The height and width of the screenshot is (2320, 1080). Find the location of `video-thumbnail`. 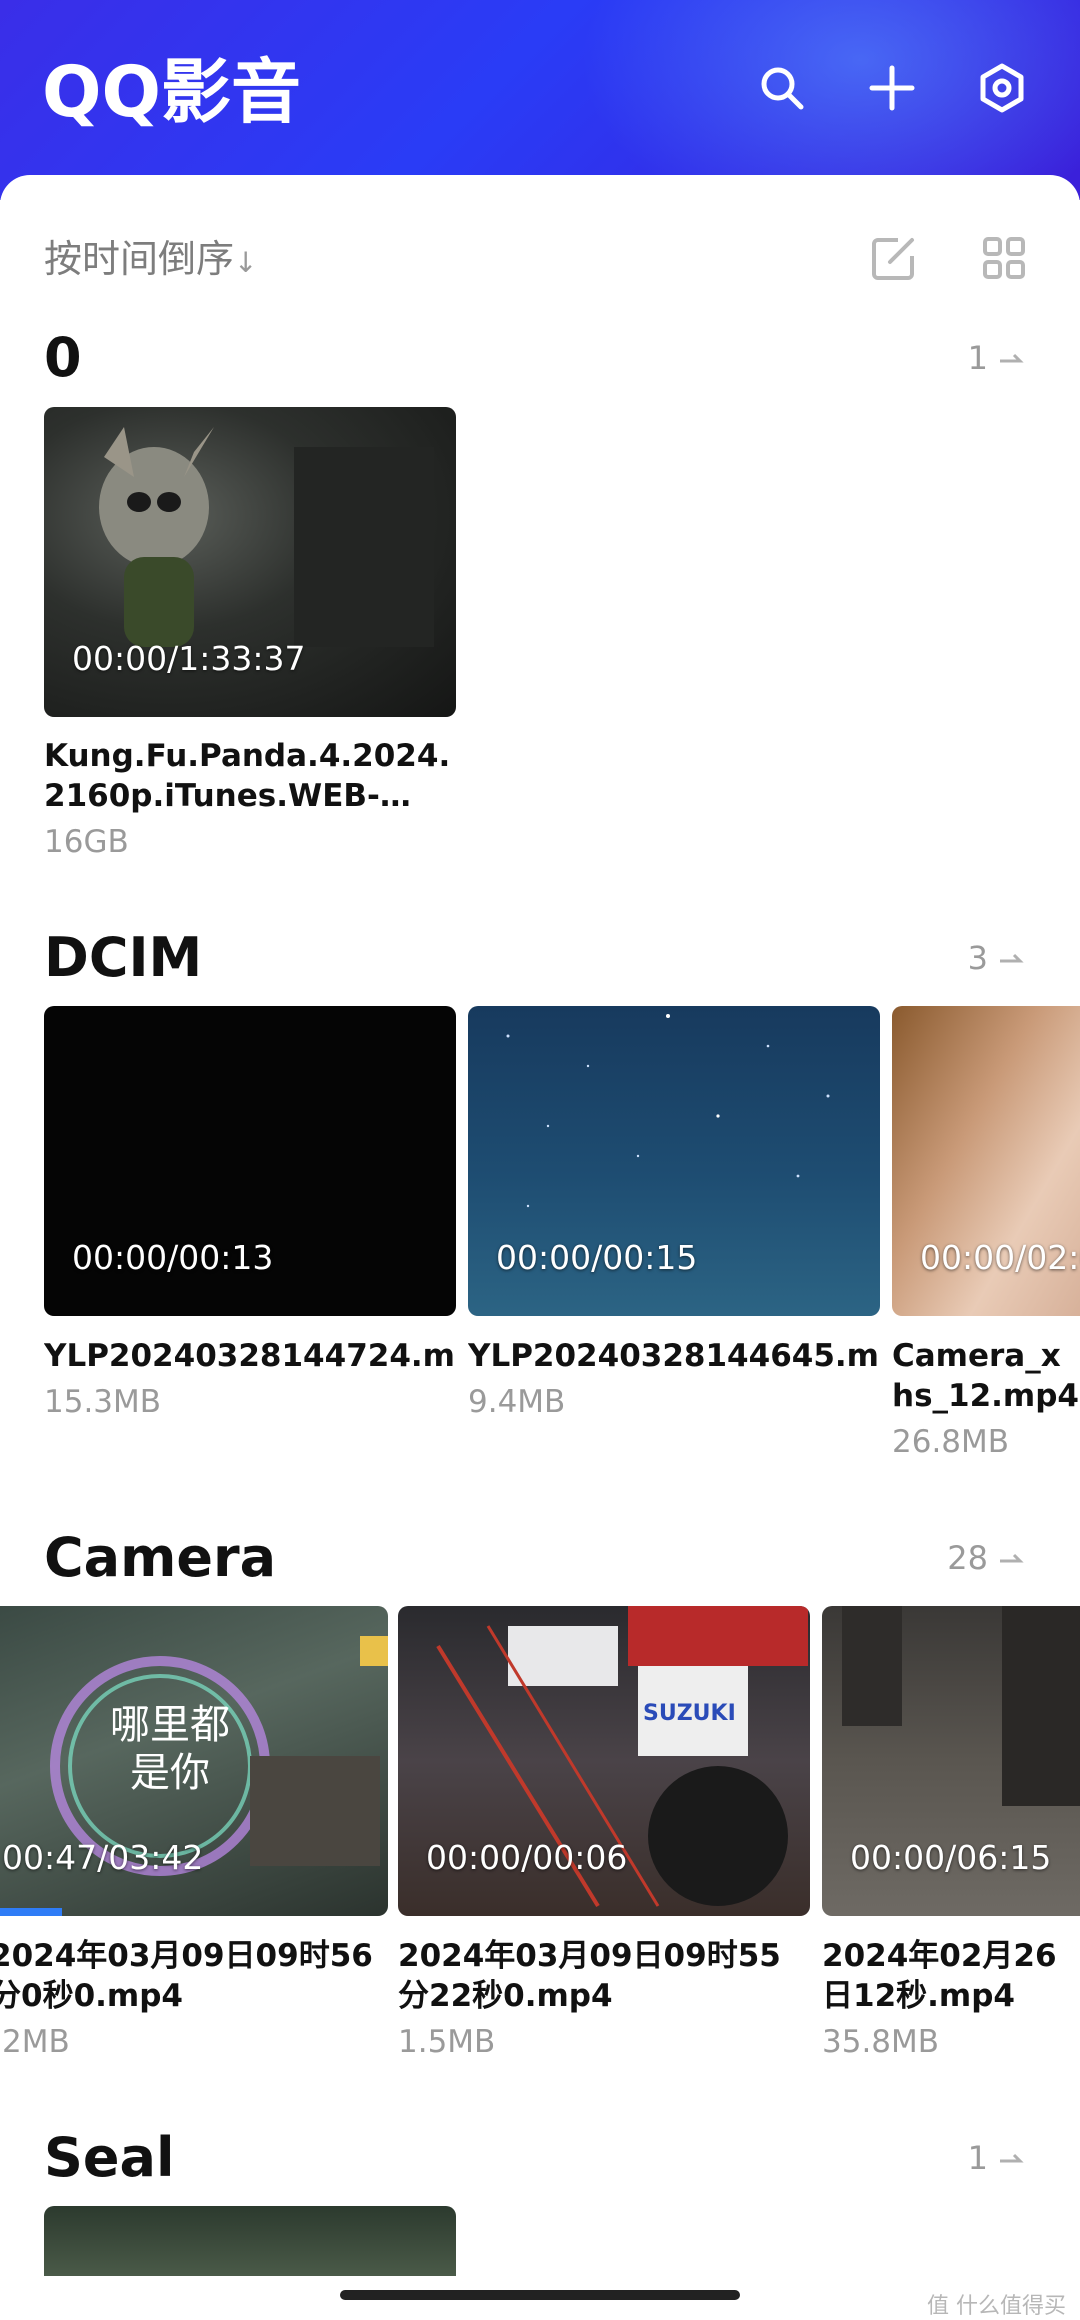

video-thumbnail is located at coordinates (250, 2241).